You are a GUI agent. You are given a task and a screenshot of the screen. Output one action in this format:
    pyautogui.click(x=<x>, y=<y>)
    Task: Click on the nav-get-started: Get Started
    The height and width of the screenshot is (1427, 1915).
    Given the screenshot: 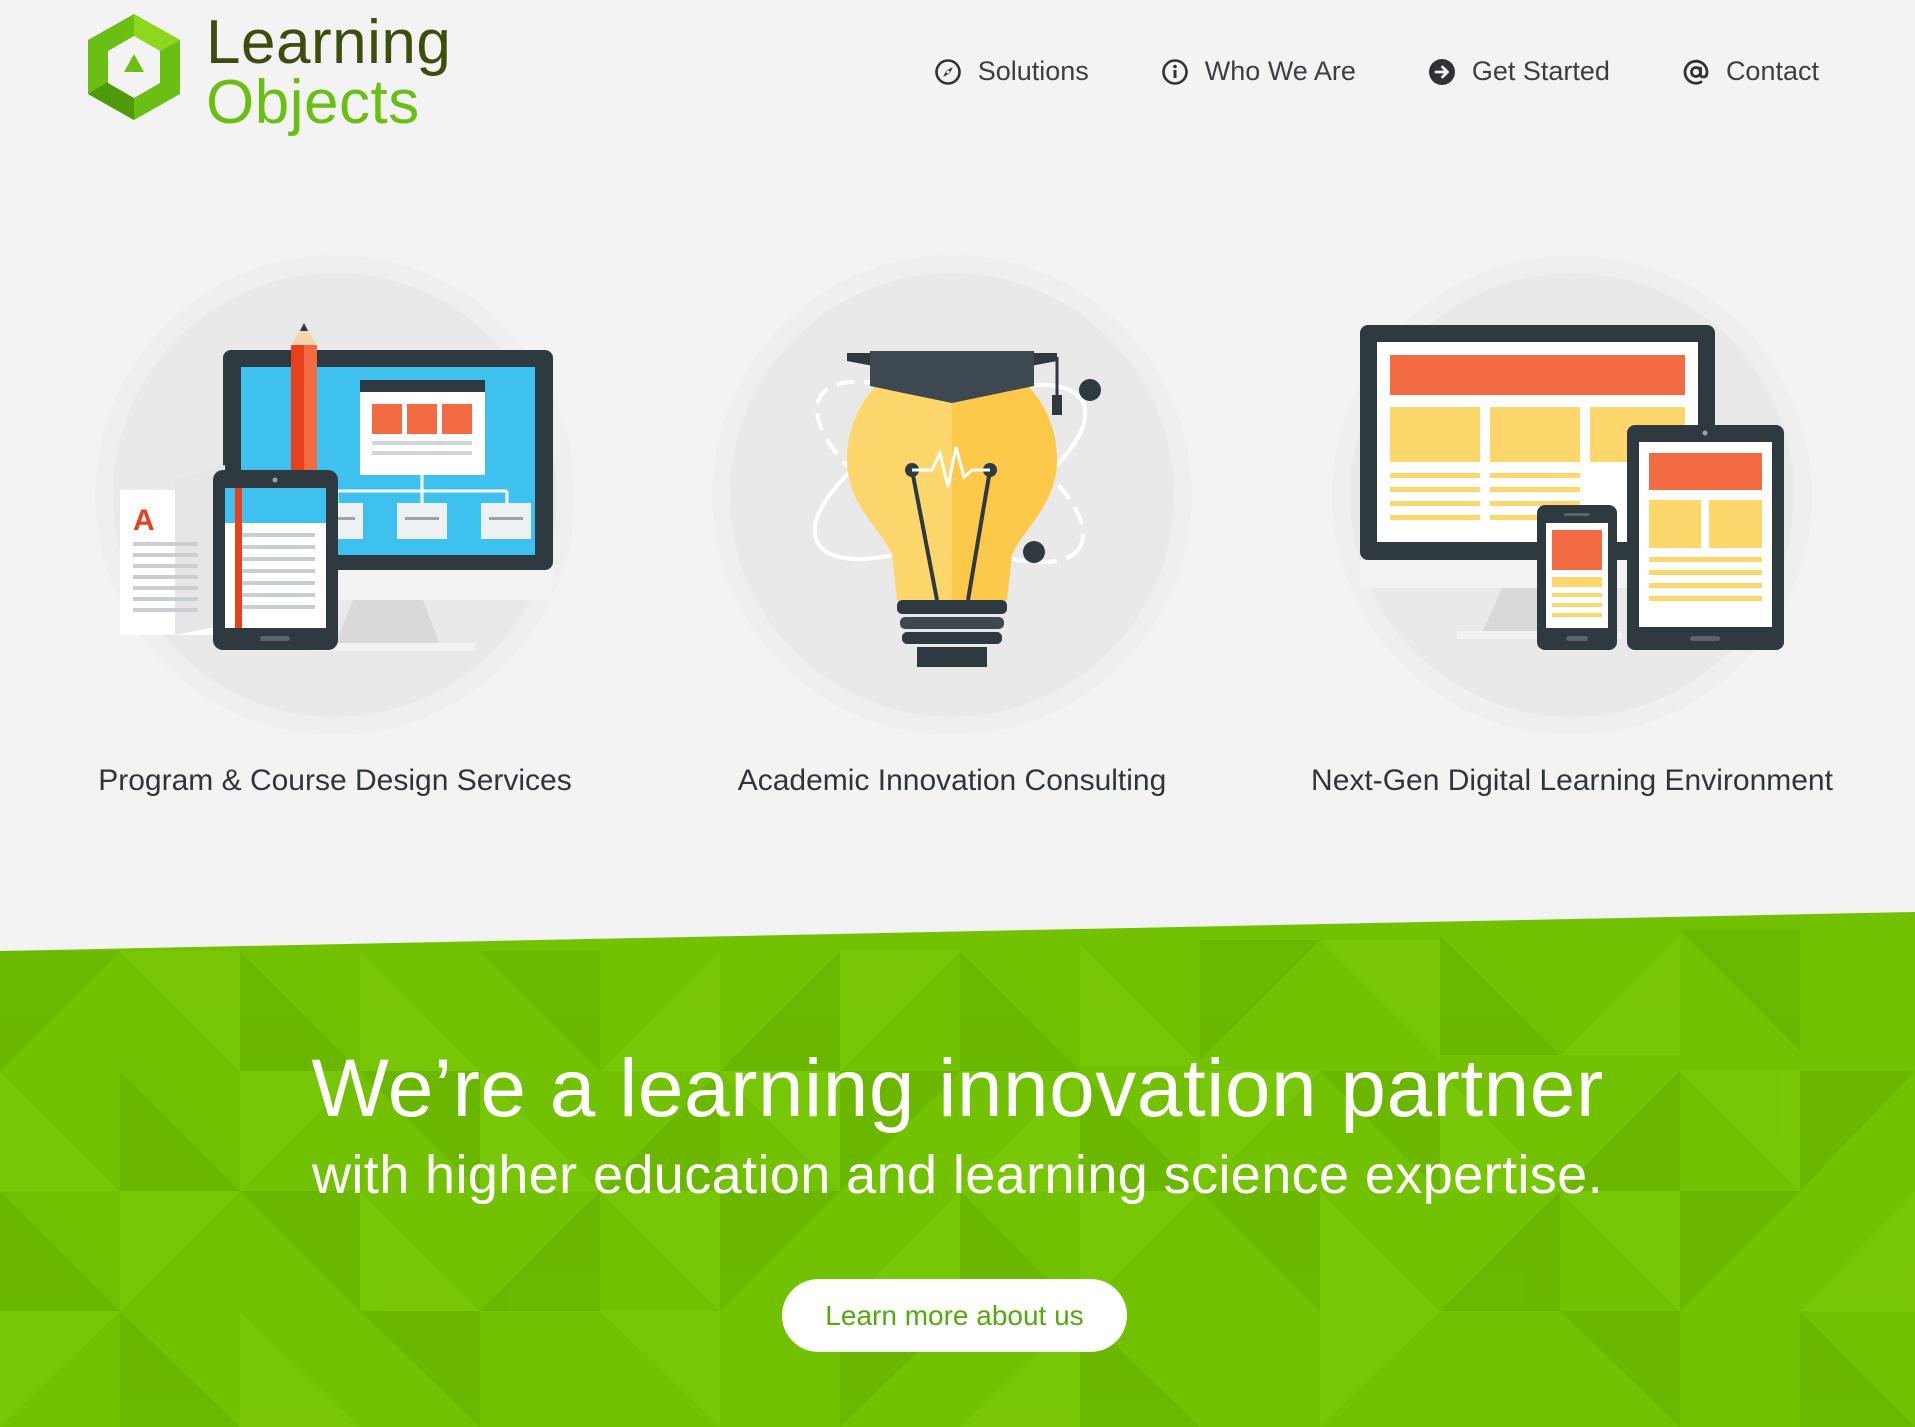 What is the action you would take?
    pyautogui.click(x=1519, y=71)
    